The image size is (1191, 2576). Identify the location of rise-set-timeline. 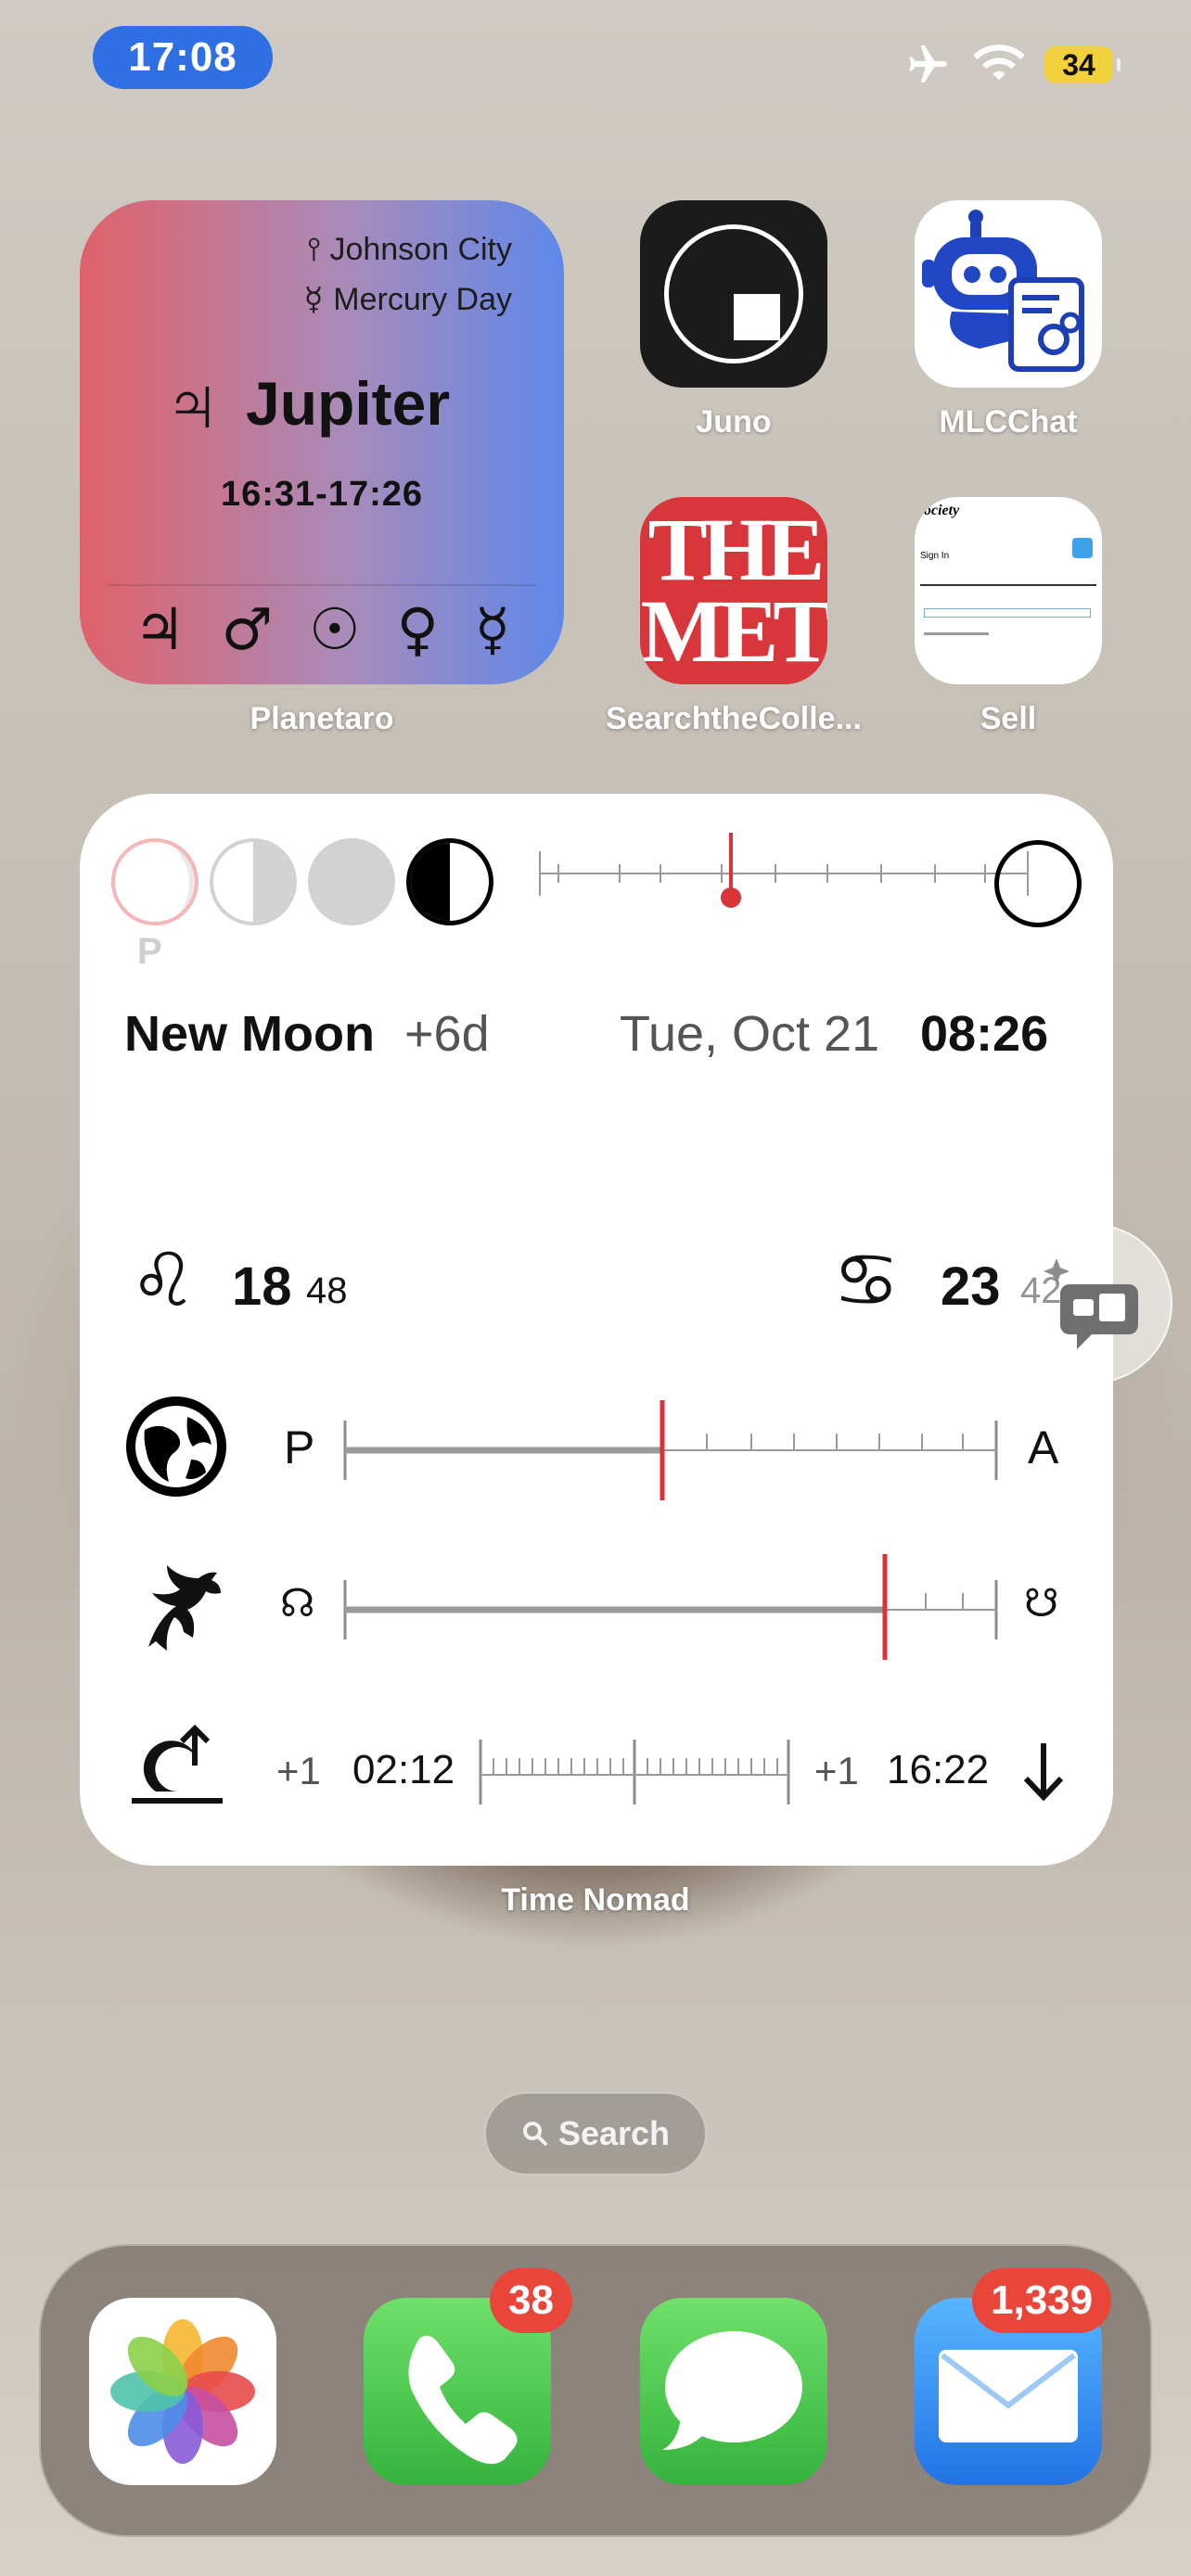
(634, 1772).